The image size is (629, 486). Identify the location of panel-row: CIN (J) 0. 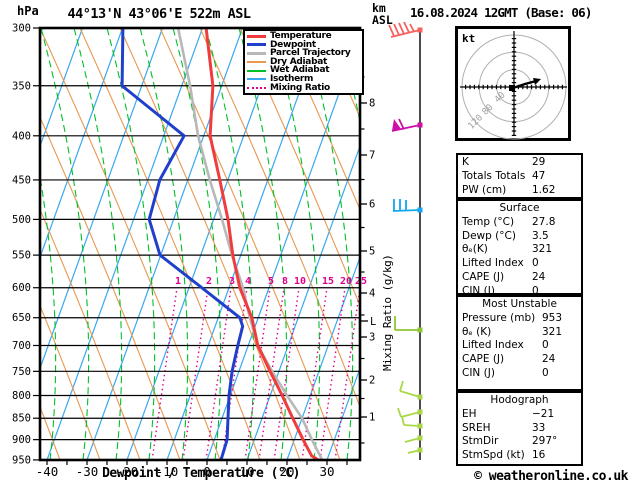
(519, 374).